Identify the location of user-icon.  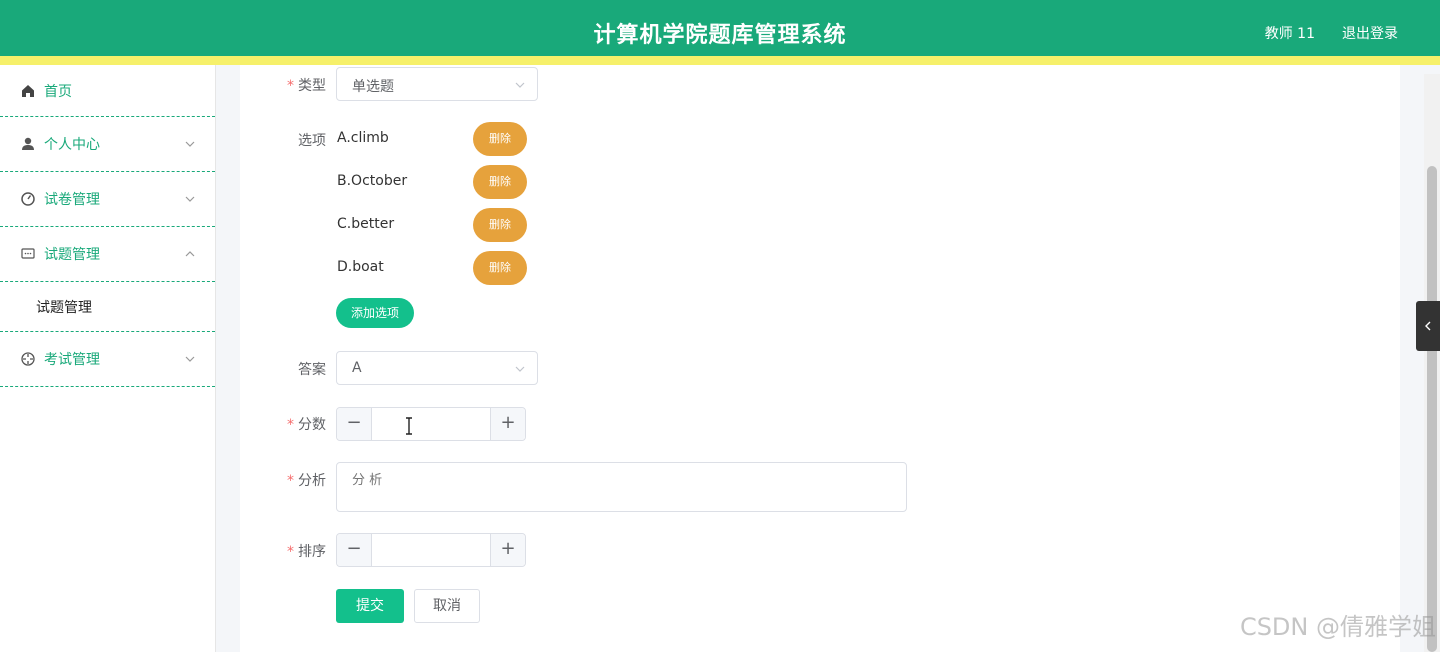
(28, 143).